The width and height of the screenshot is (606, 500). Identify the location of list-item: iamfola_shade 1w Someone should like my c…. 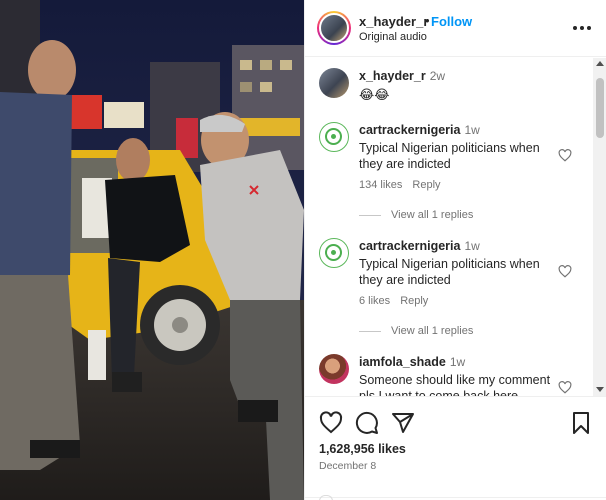
(449, 374).